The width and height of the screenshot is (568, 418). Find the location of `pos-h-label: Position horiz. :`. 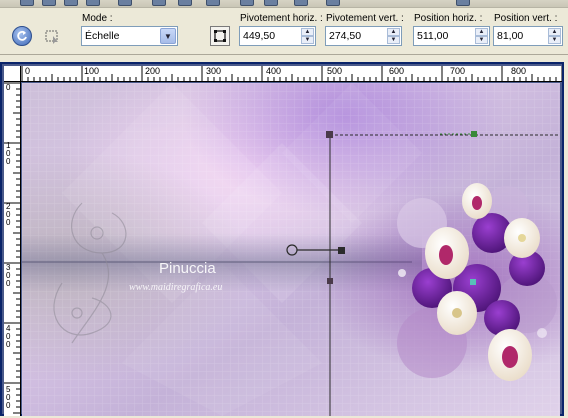

pos-h-label: Position horiz. : is located at coordinates (448, 18).